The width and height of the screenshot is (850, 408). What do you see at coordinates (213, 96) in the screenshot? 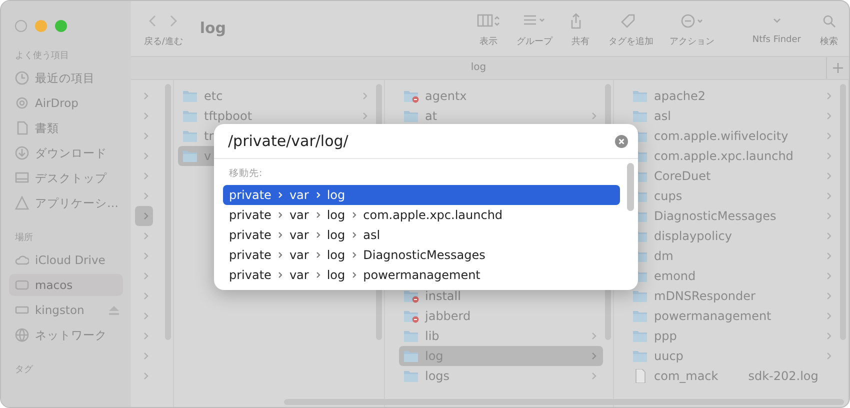
I see `file-name: etc` at bounding box center [213, 96].